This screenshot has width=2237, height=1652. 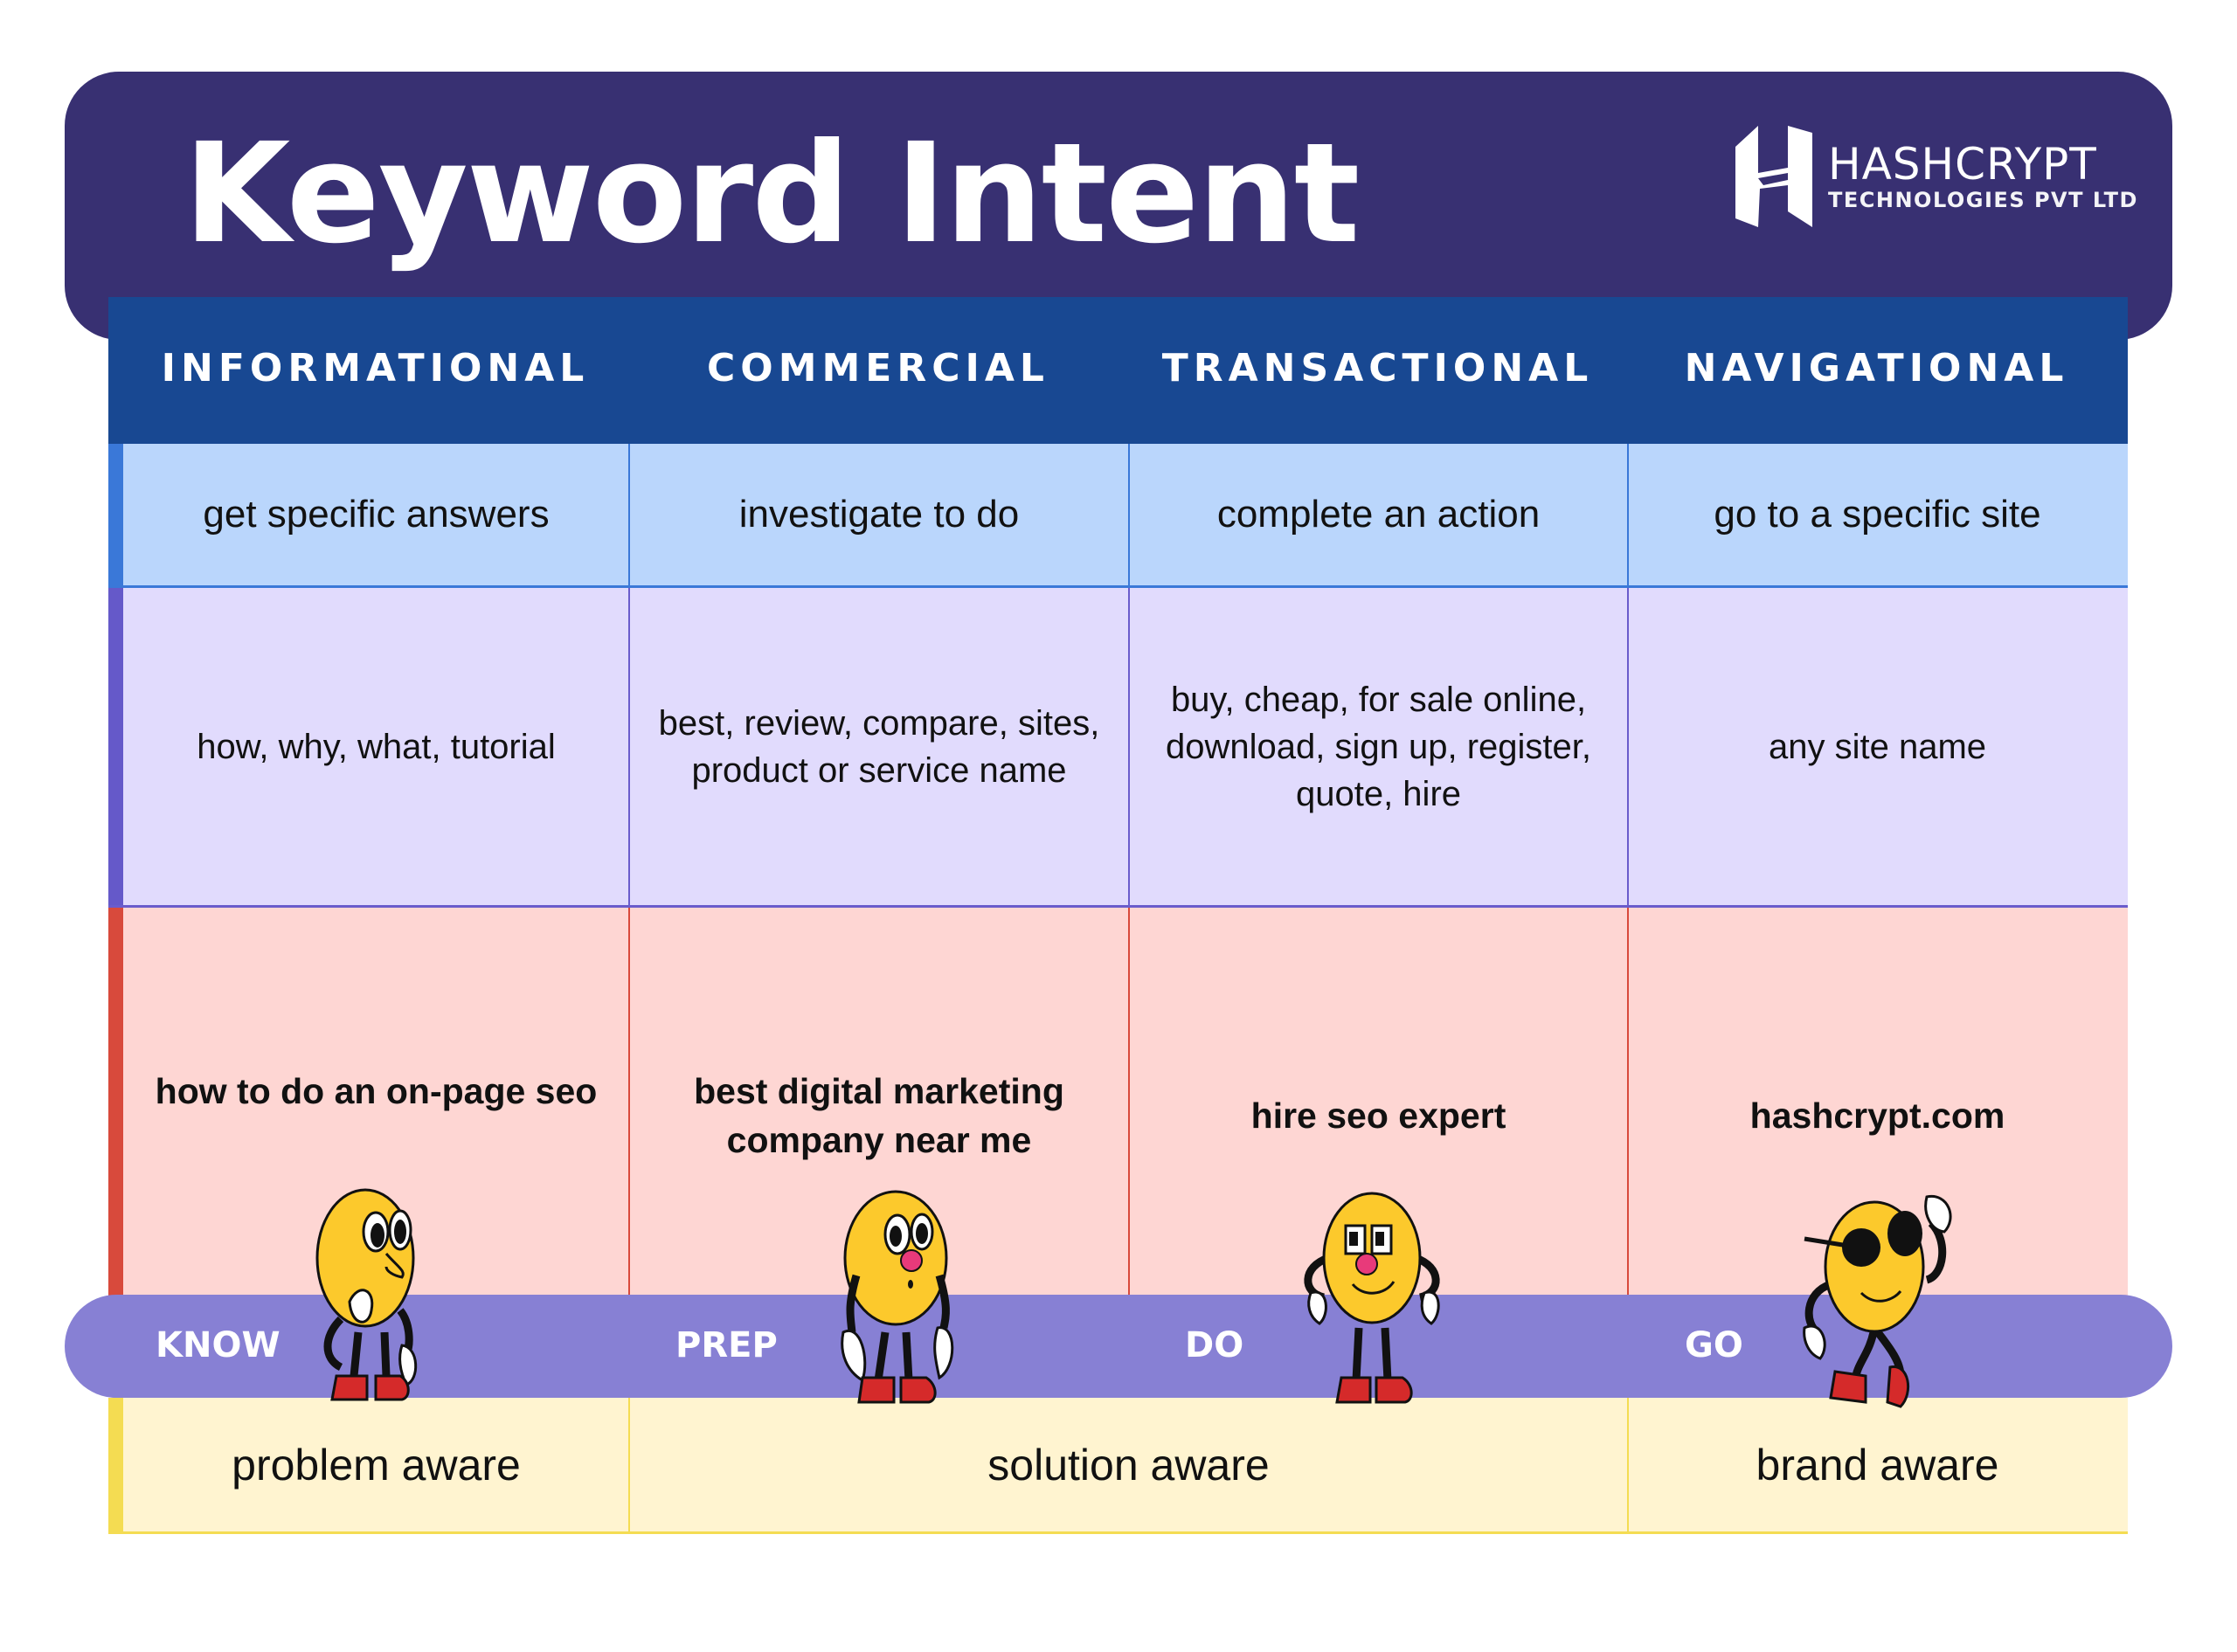 I want to click on stage-label-do: DO, so click(x=1214, y=1345).